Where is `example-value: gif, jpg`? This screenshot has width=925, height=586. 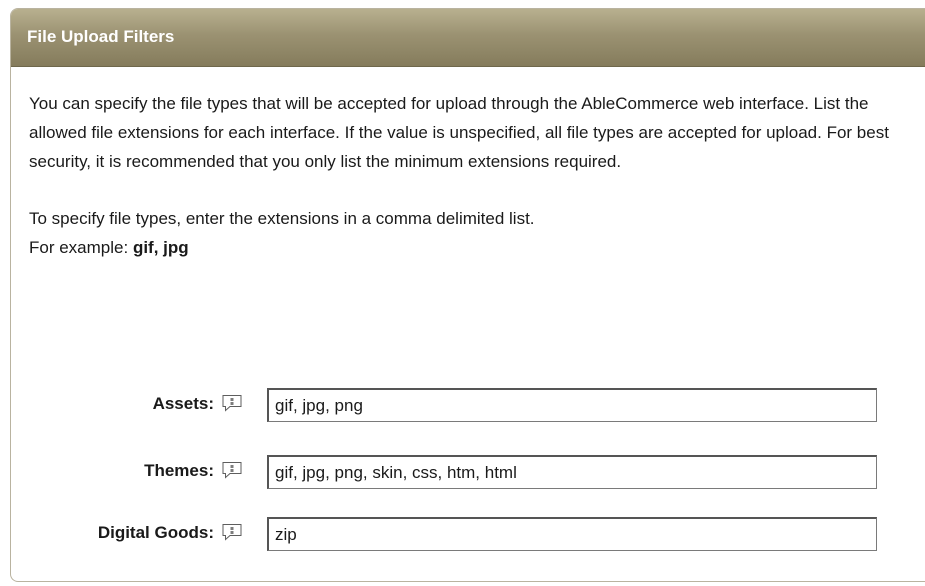 example-value: gif, jpg is located at coordinates (160, 247).